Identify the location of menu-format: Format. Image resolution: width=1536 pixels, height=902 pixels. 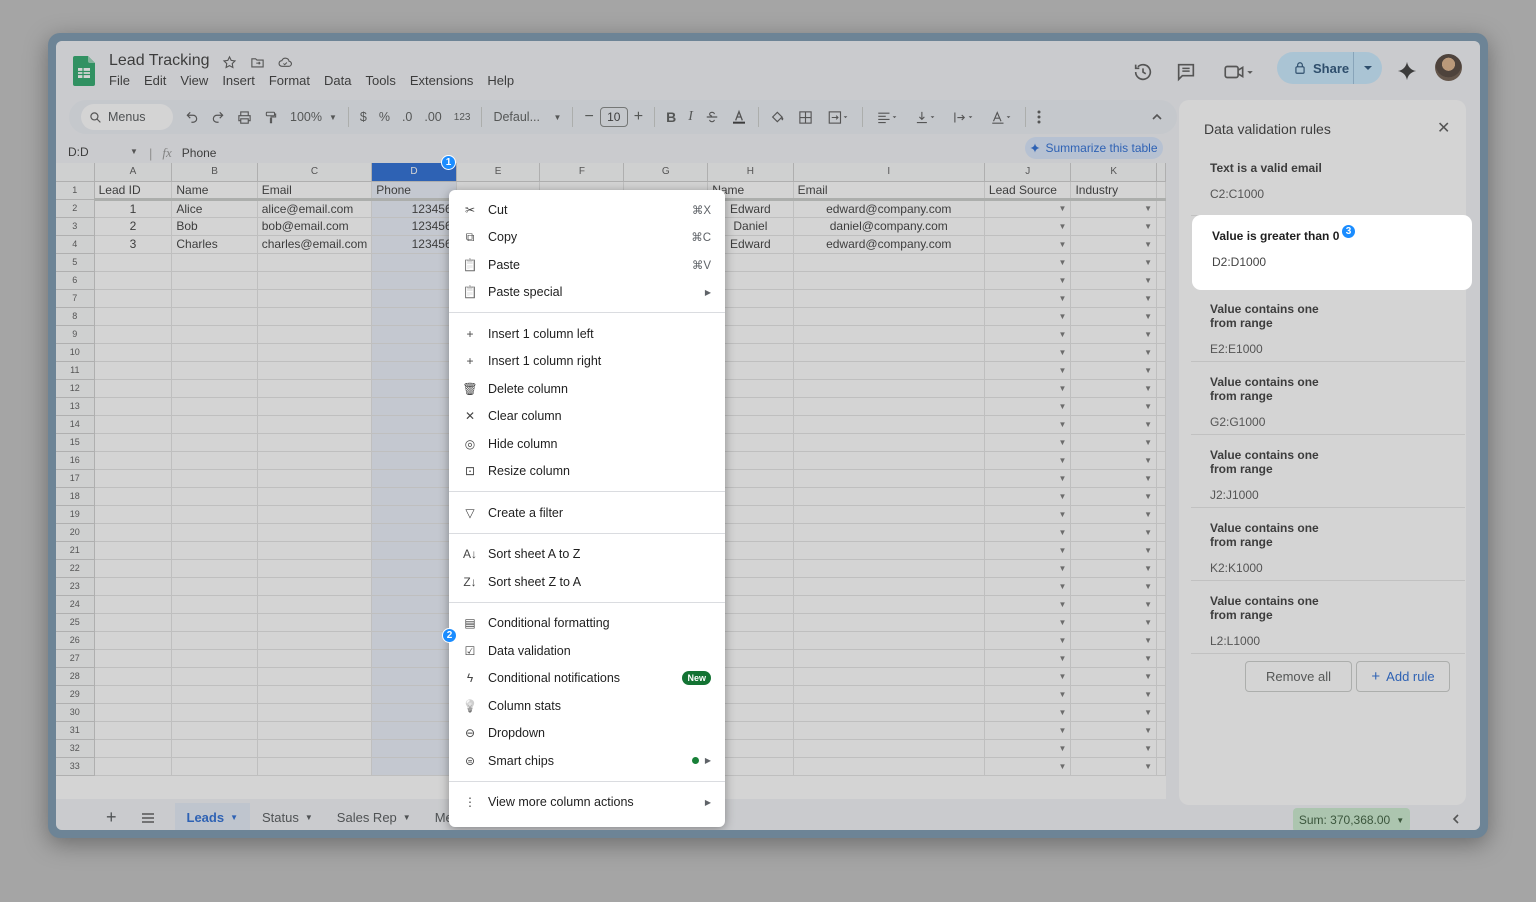
(289, 80).